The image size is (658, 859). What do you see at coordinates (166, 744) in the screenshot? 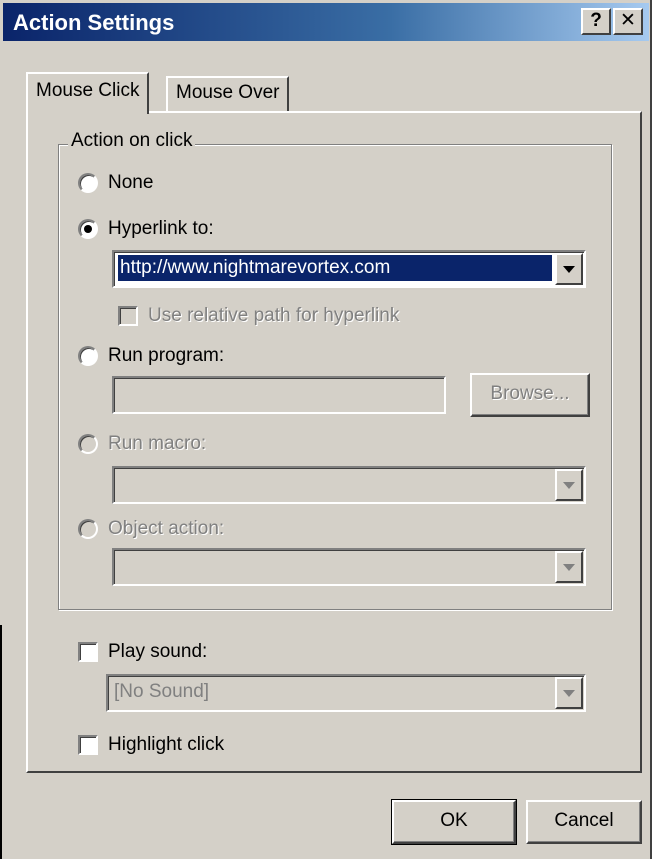
I see `highlight-click-label: Highlight click` at bounding box center [166, 744].